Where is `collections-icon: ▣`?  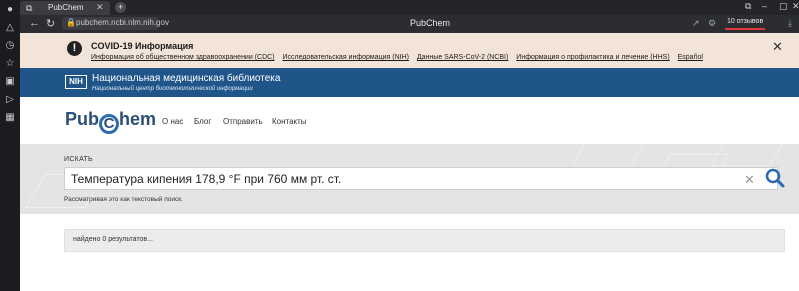
collections-icon: ▣ is located at coordinates (10, 82).